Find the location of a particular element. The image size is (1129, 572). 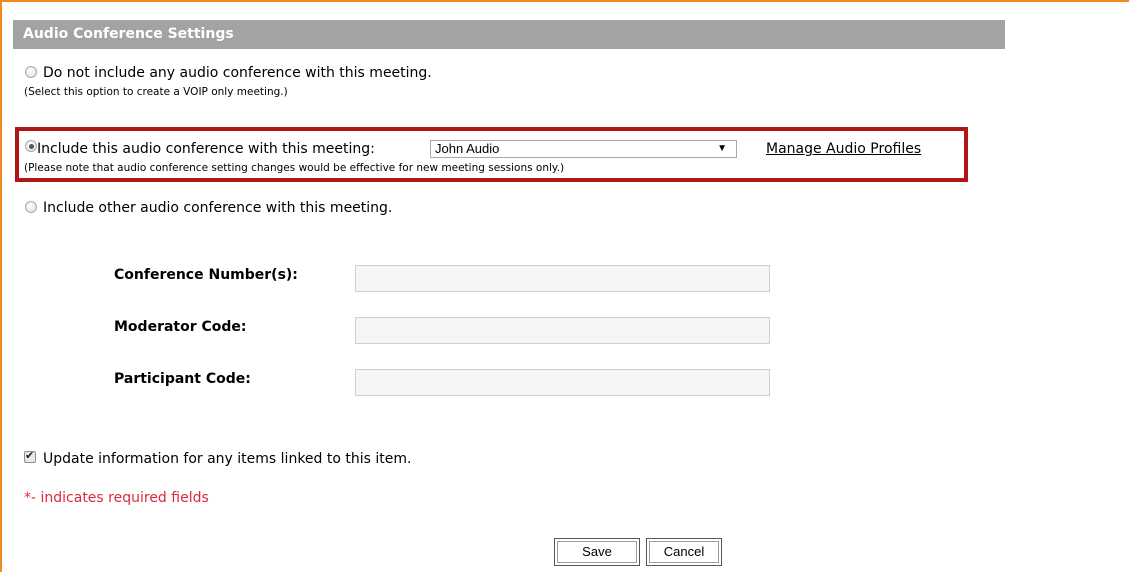

cancel-button: Cancel is located at coordinates (684, 552).